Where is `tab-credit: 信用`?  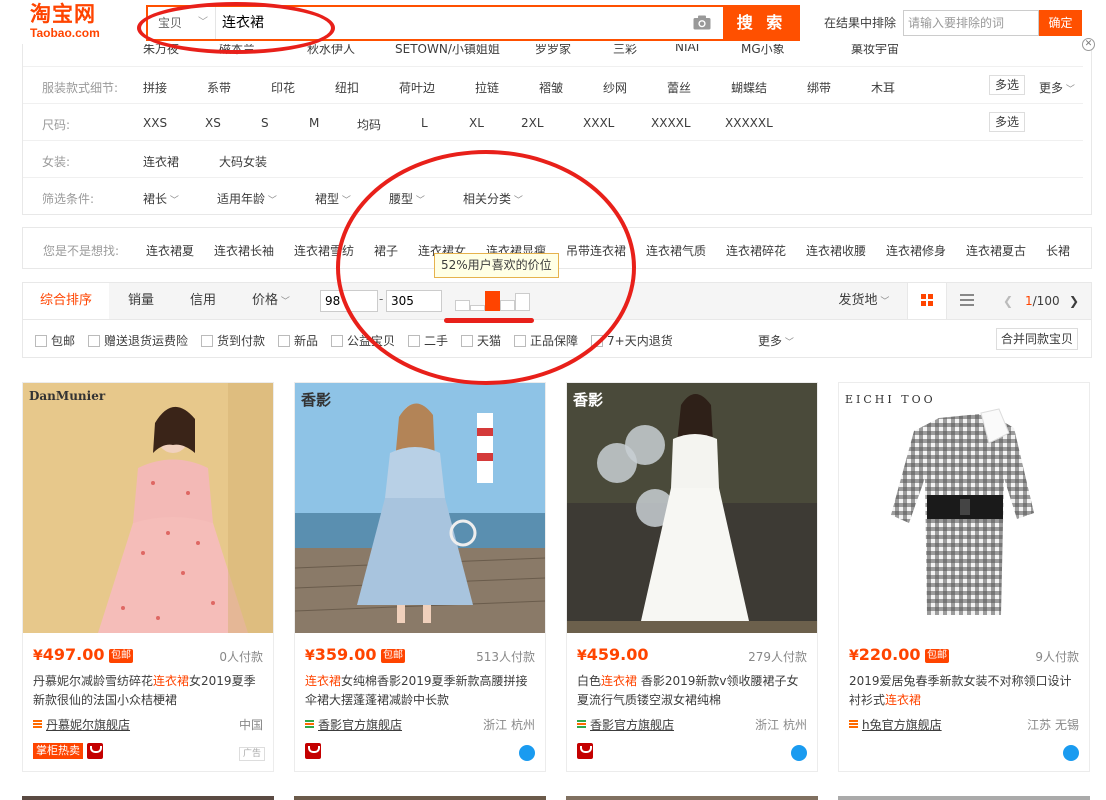 tab-credit: 信用 is located at coordinates (203, 301).